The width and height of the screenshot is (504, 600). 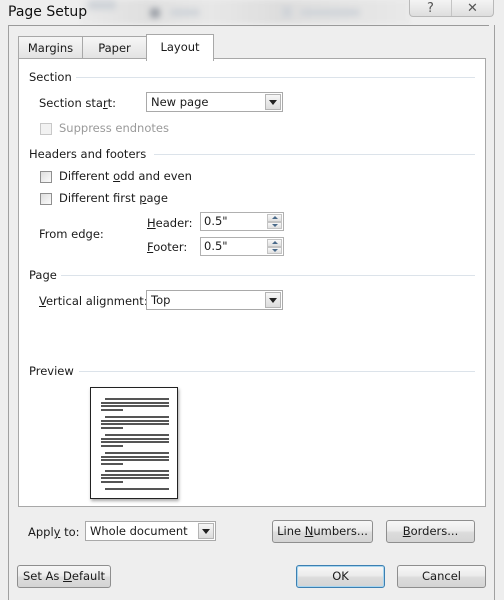 What do you see at coordinates (78, 103) in the screenshot?
I see `section-start-label: Section start:` at bounding box center [78, 103].